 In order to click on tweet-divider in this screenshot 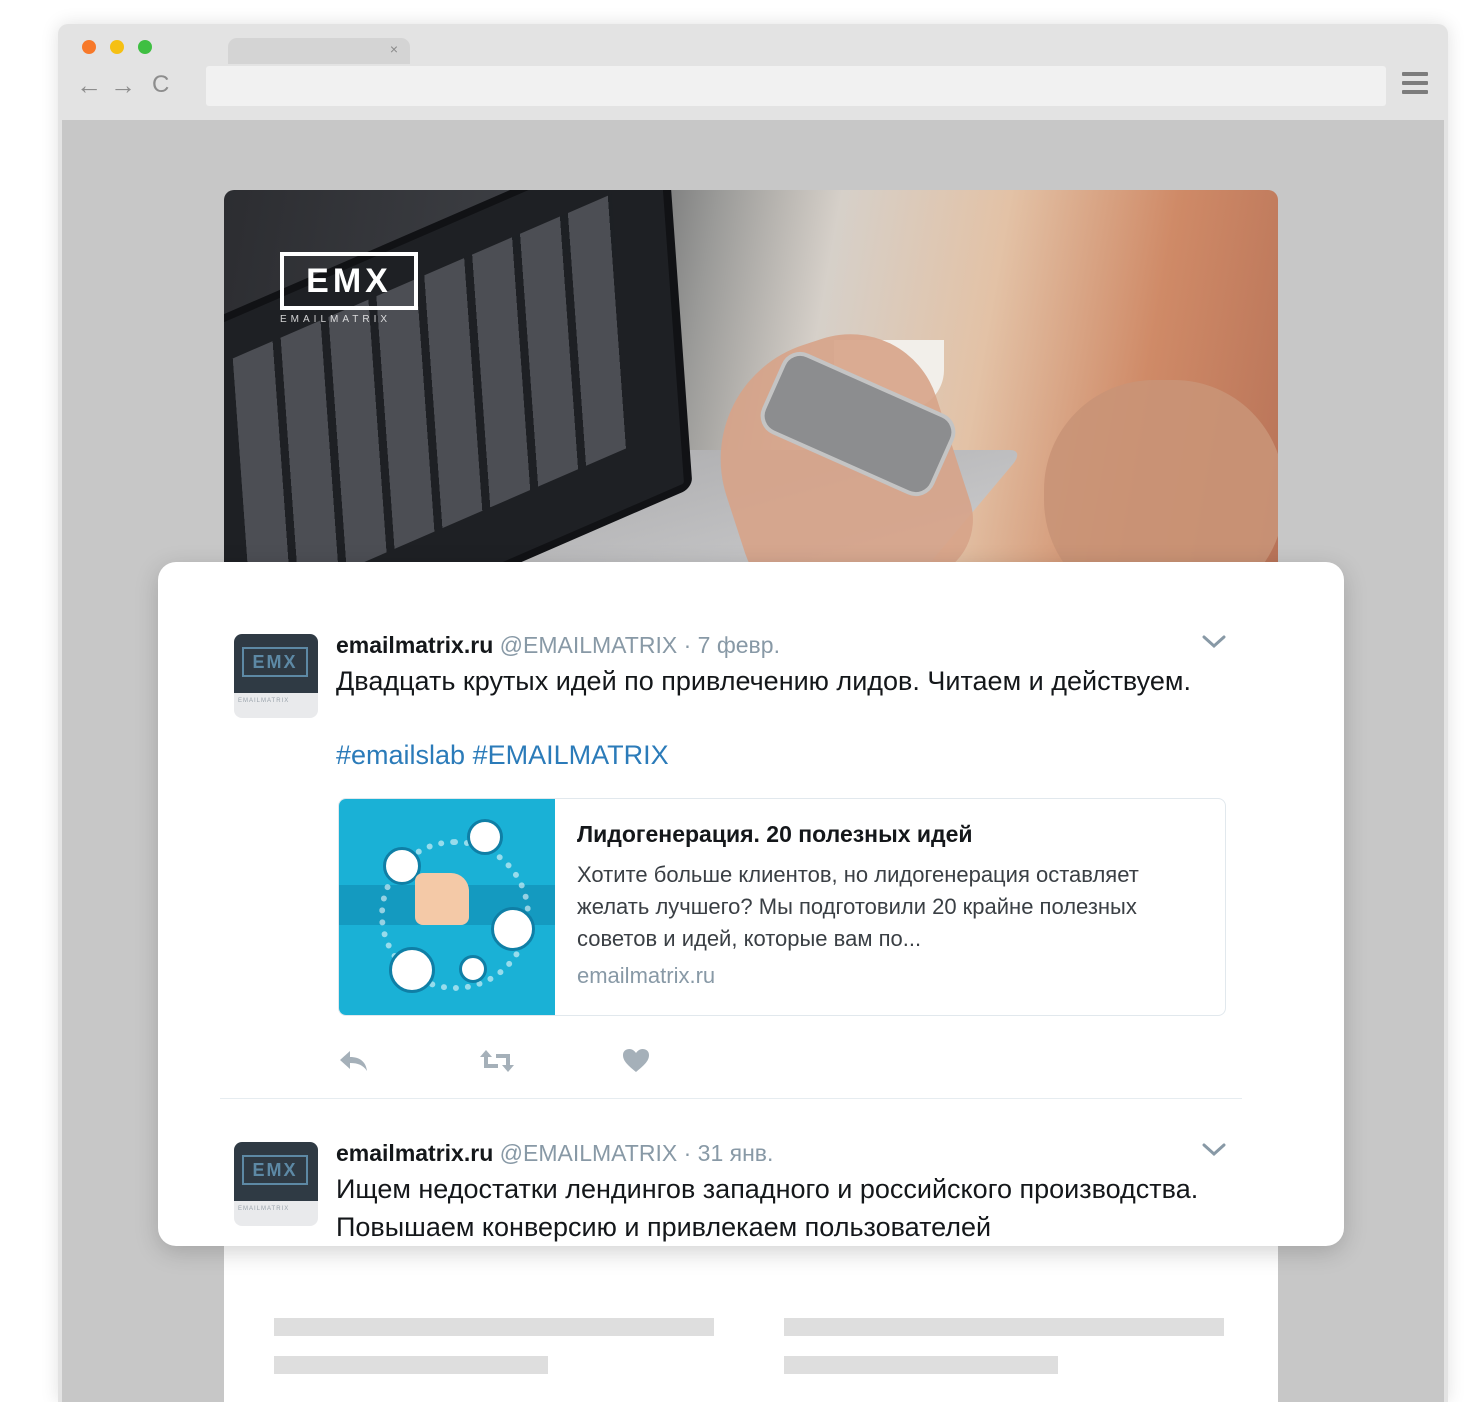, I will do `click(731, 1098)`.